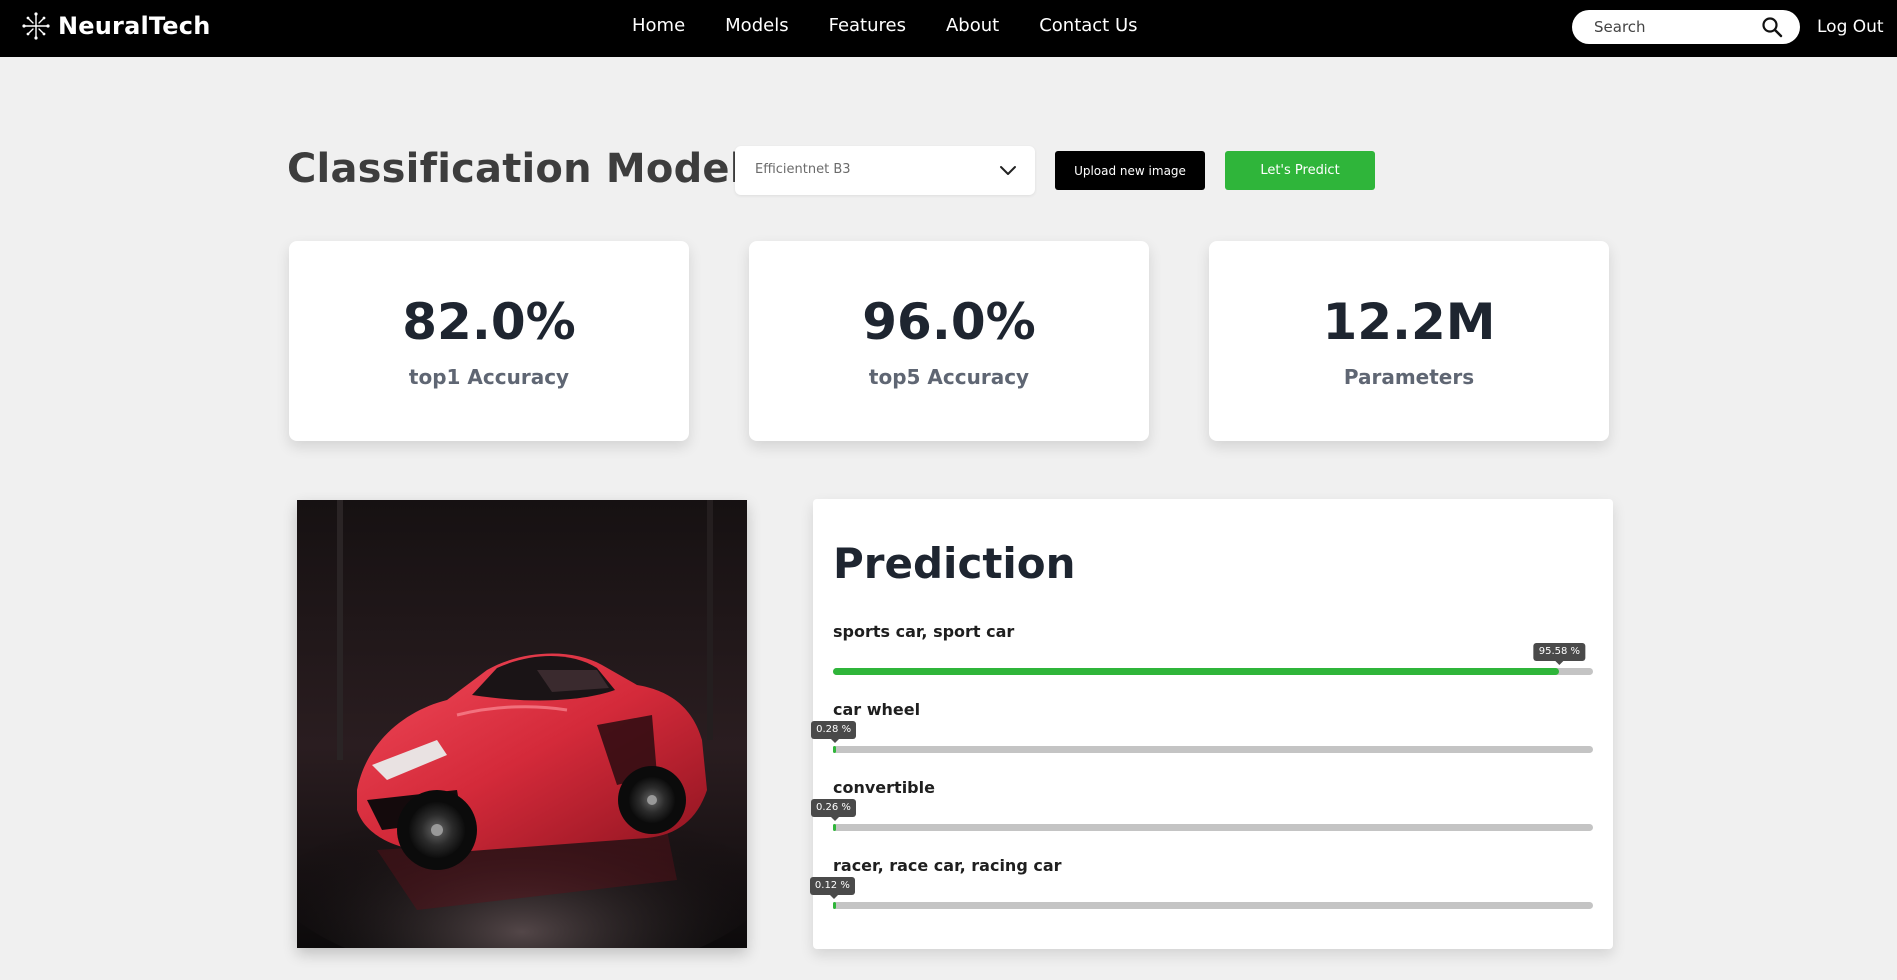  What do you see at coordinates (832, 888) in the screenshot?
I see `prediction-value-tooltip: 0.12 %` at bounding box center [832, 888].